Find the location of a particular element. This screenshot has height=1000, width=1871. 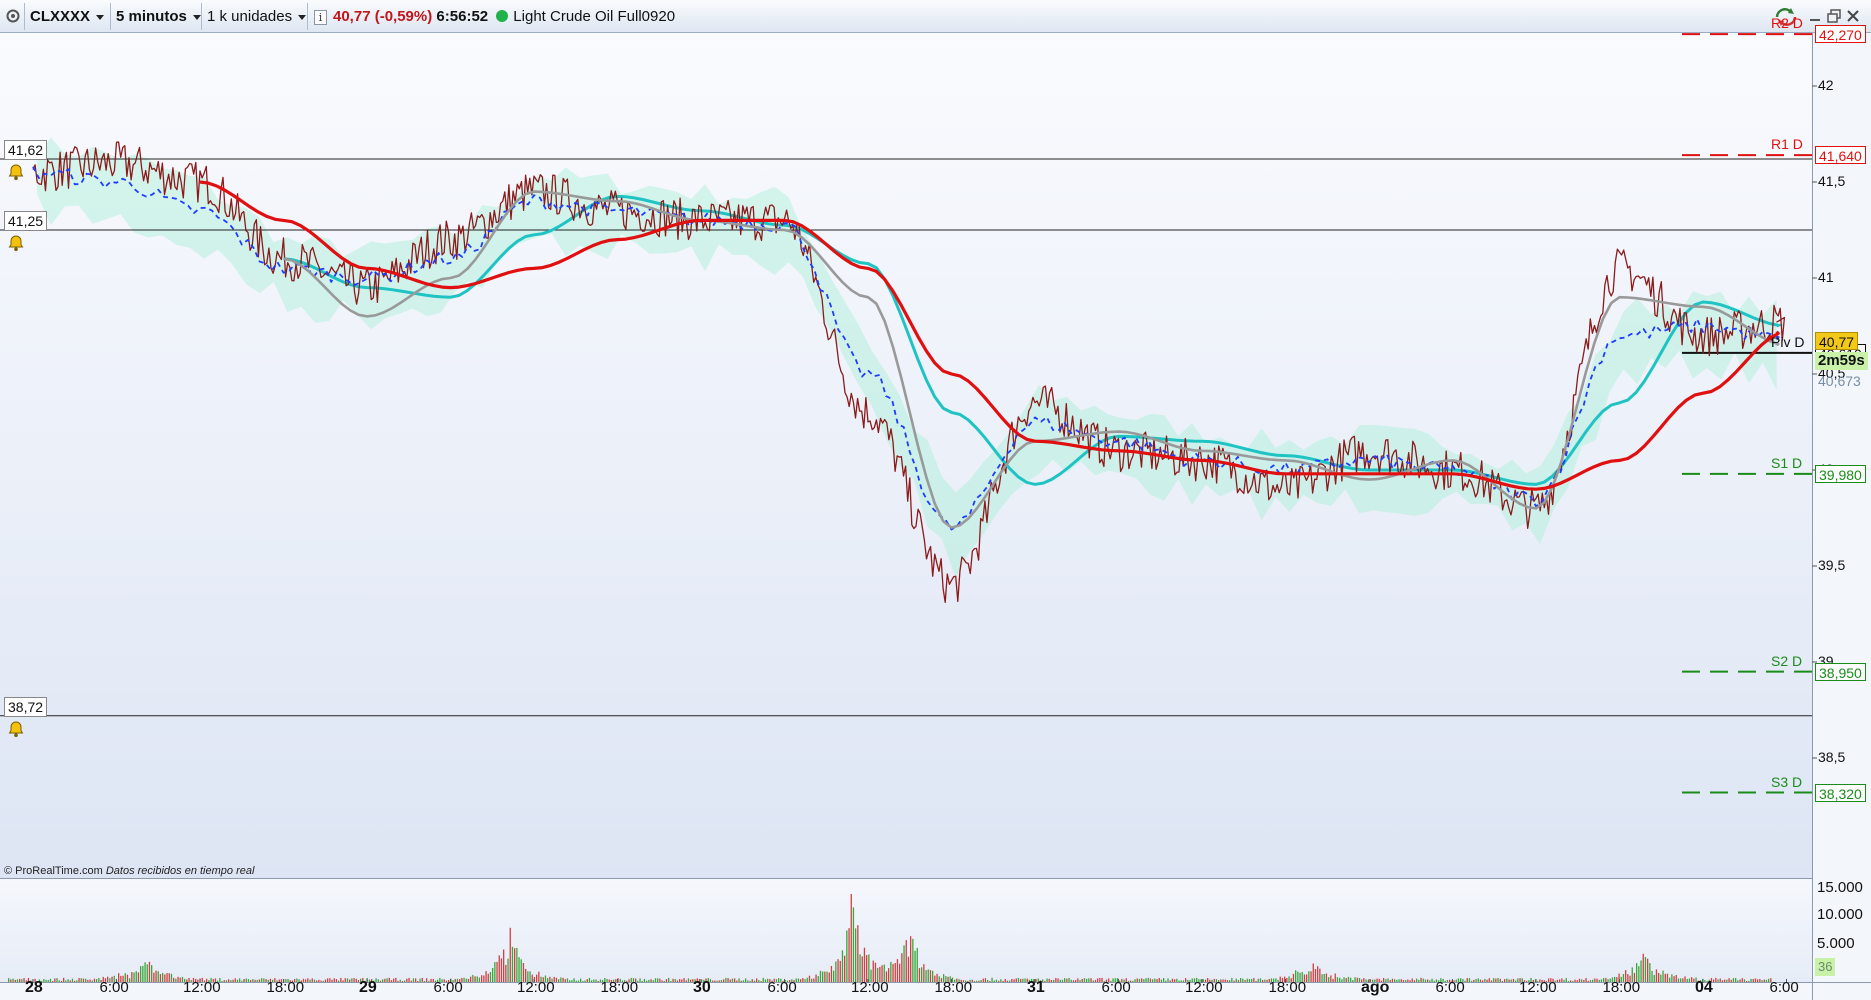

instrument-name: Light Crude Oil Full0920 is located at coordinates (594, 16).